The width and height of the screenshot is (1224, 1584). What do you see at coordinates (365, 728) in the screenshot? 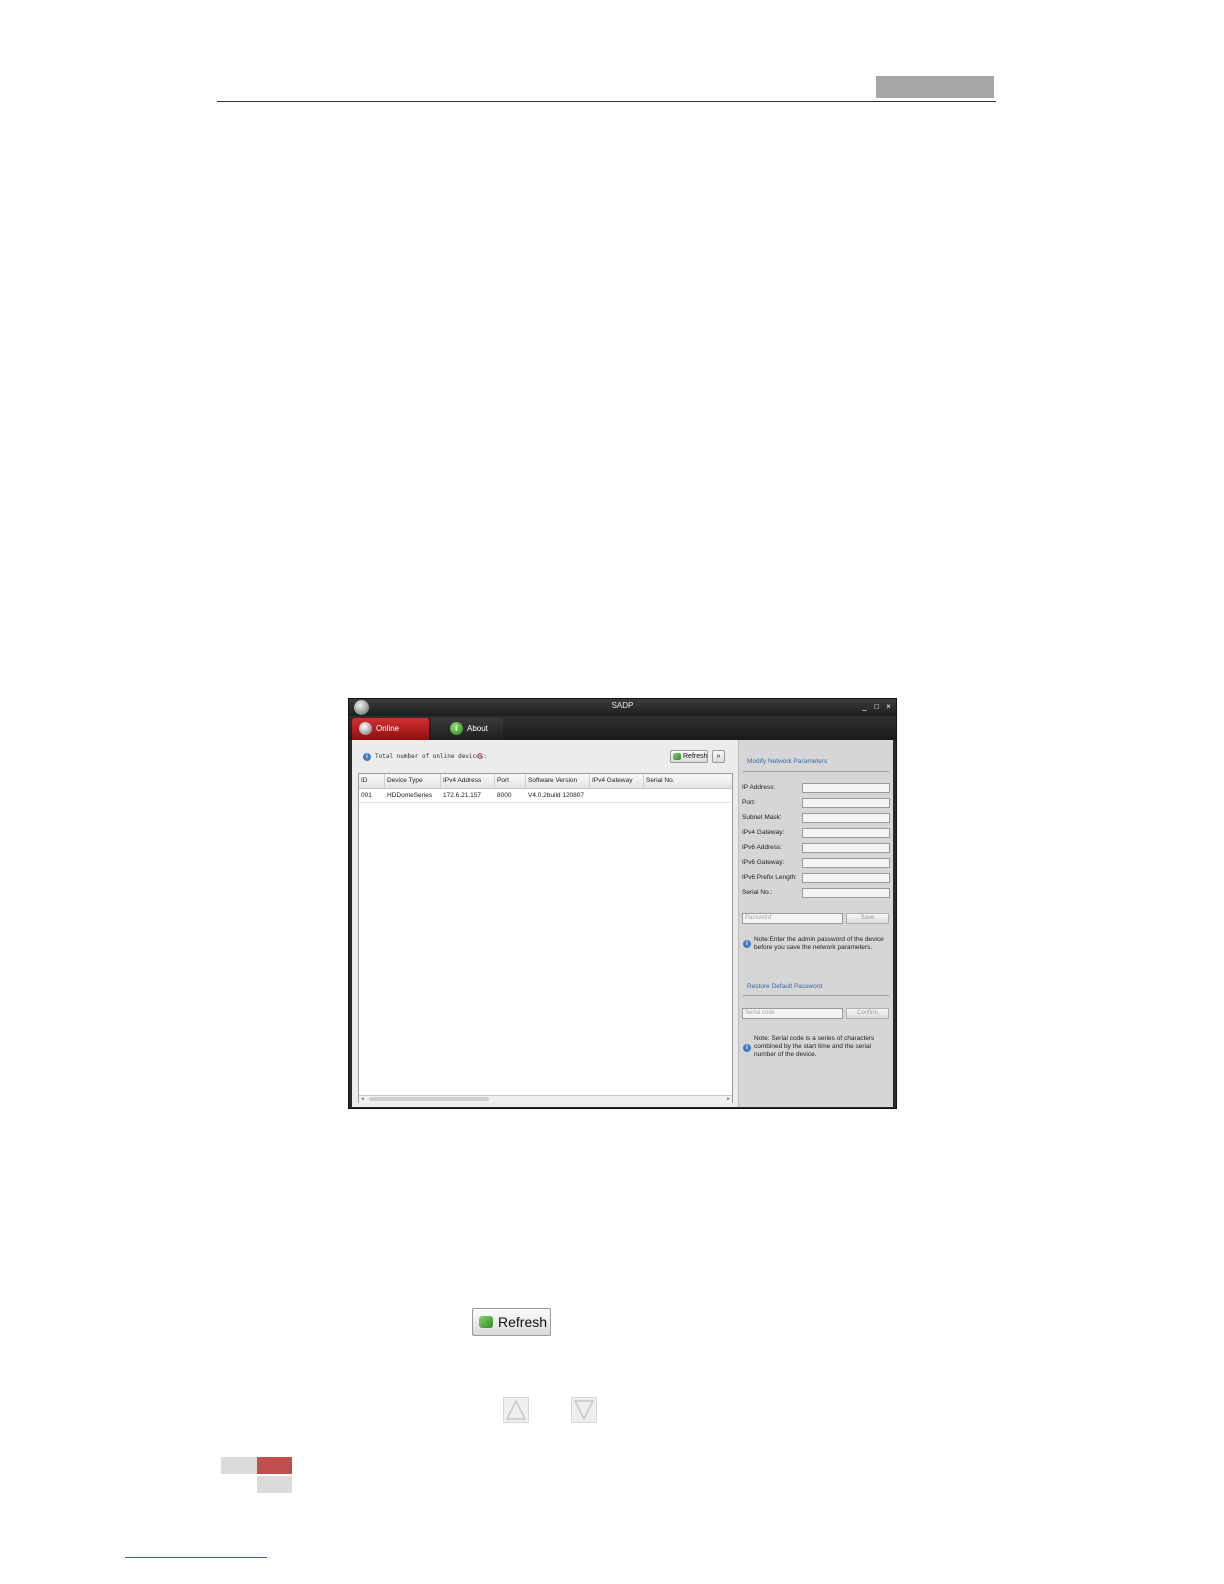
I see `online-devices-icon` at bounding box center [365, 728].